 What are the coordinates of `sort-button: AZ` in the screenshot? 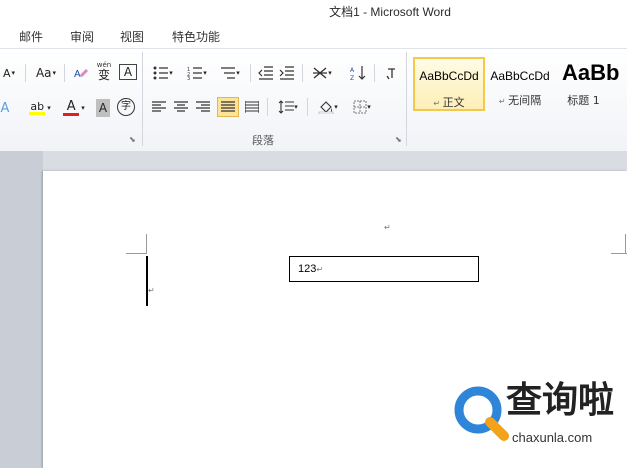 It's located at (358, 73).